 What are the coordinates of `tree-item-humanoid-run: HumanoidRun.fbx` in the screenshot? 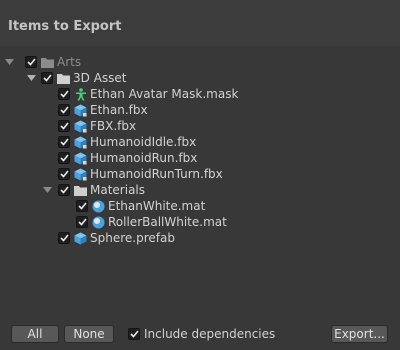 It's located at (200, 158).